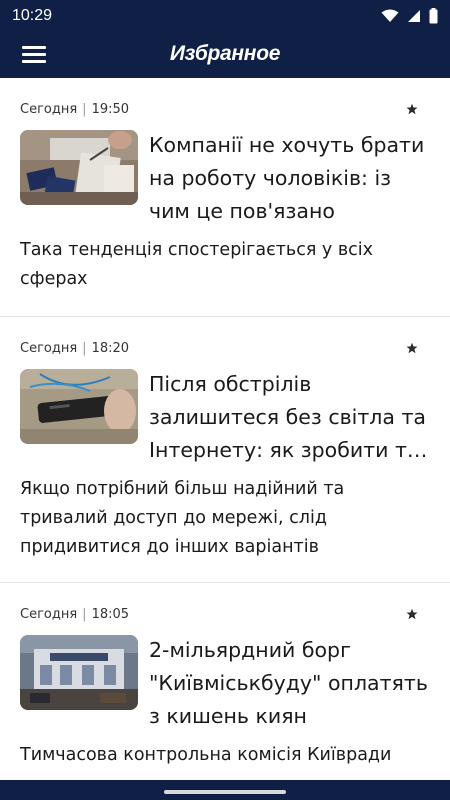  What do you see at coordinates (196, 250) in the screenshot?
I see `lead-line: Така тенденція спостерігається у всіх` at bounding box center [196, 250].